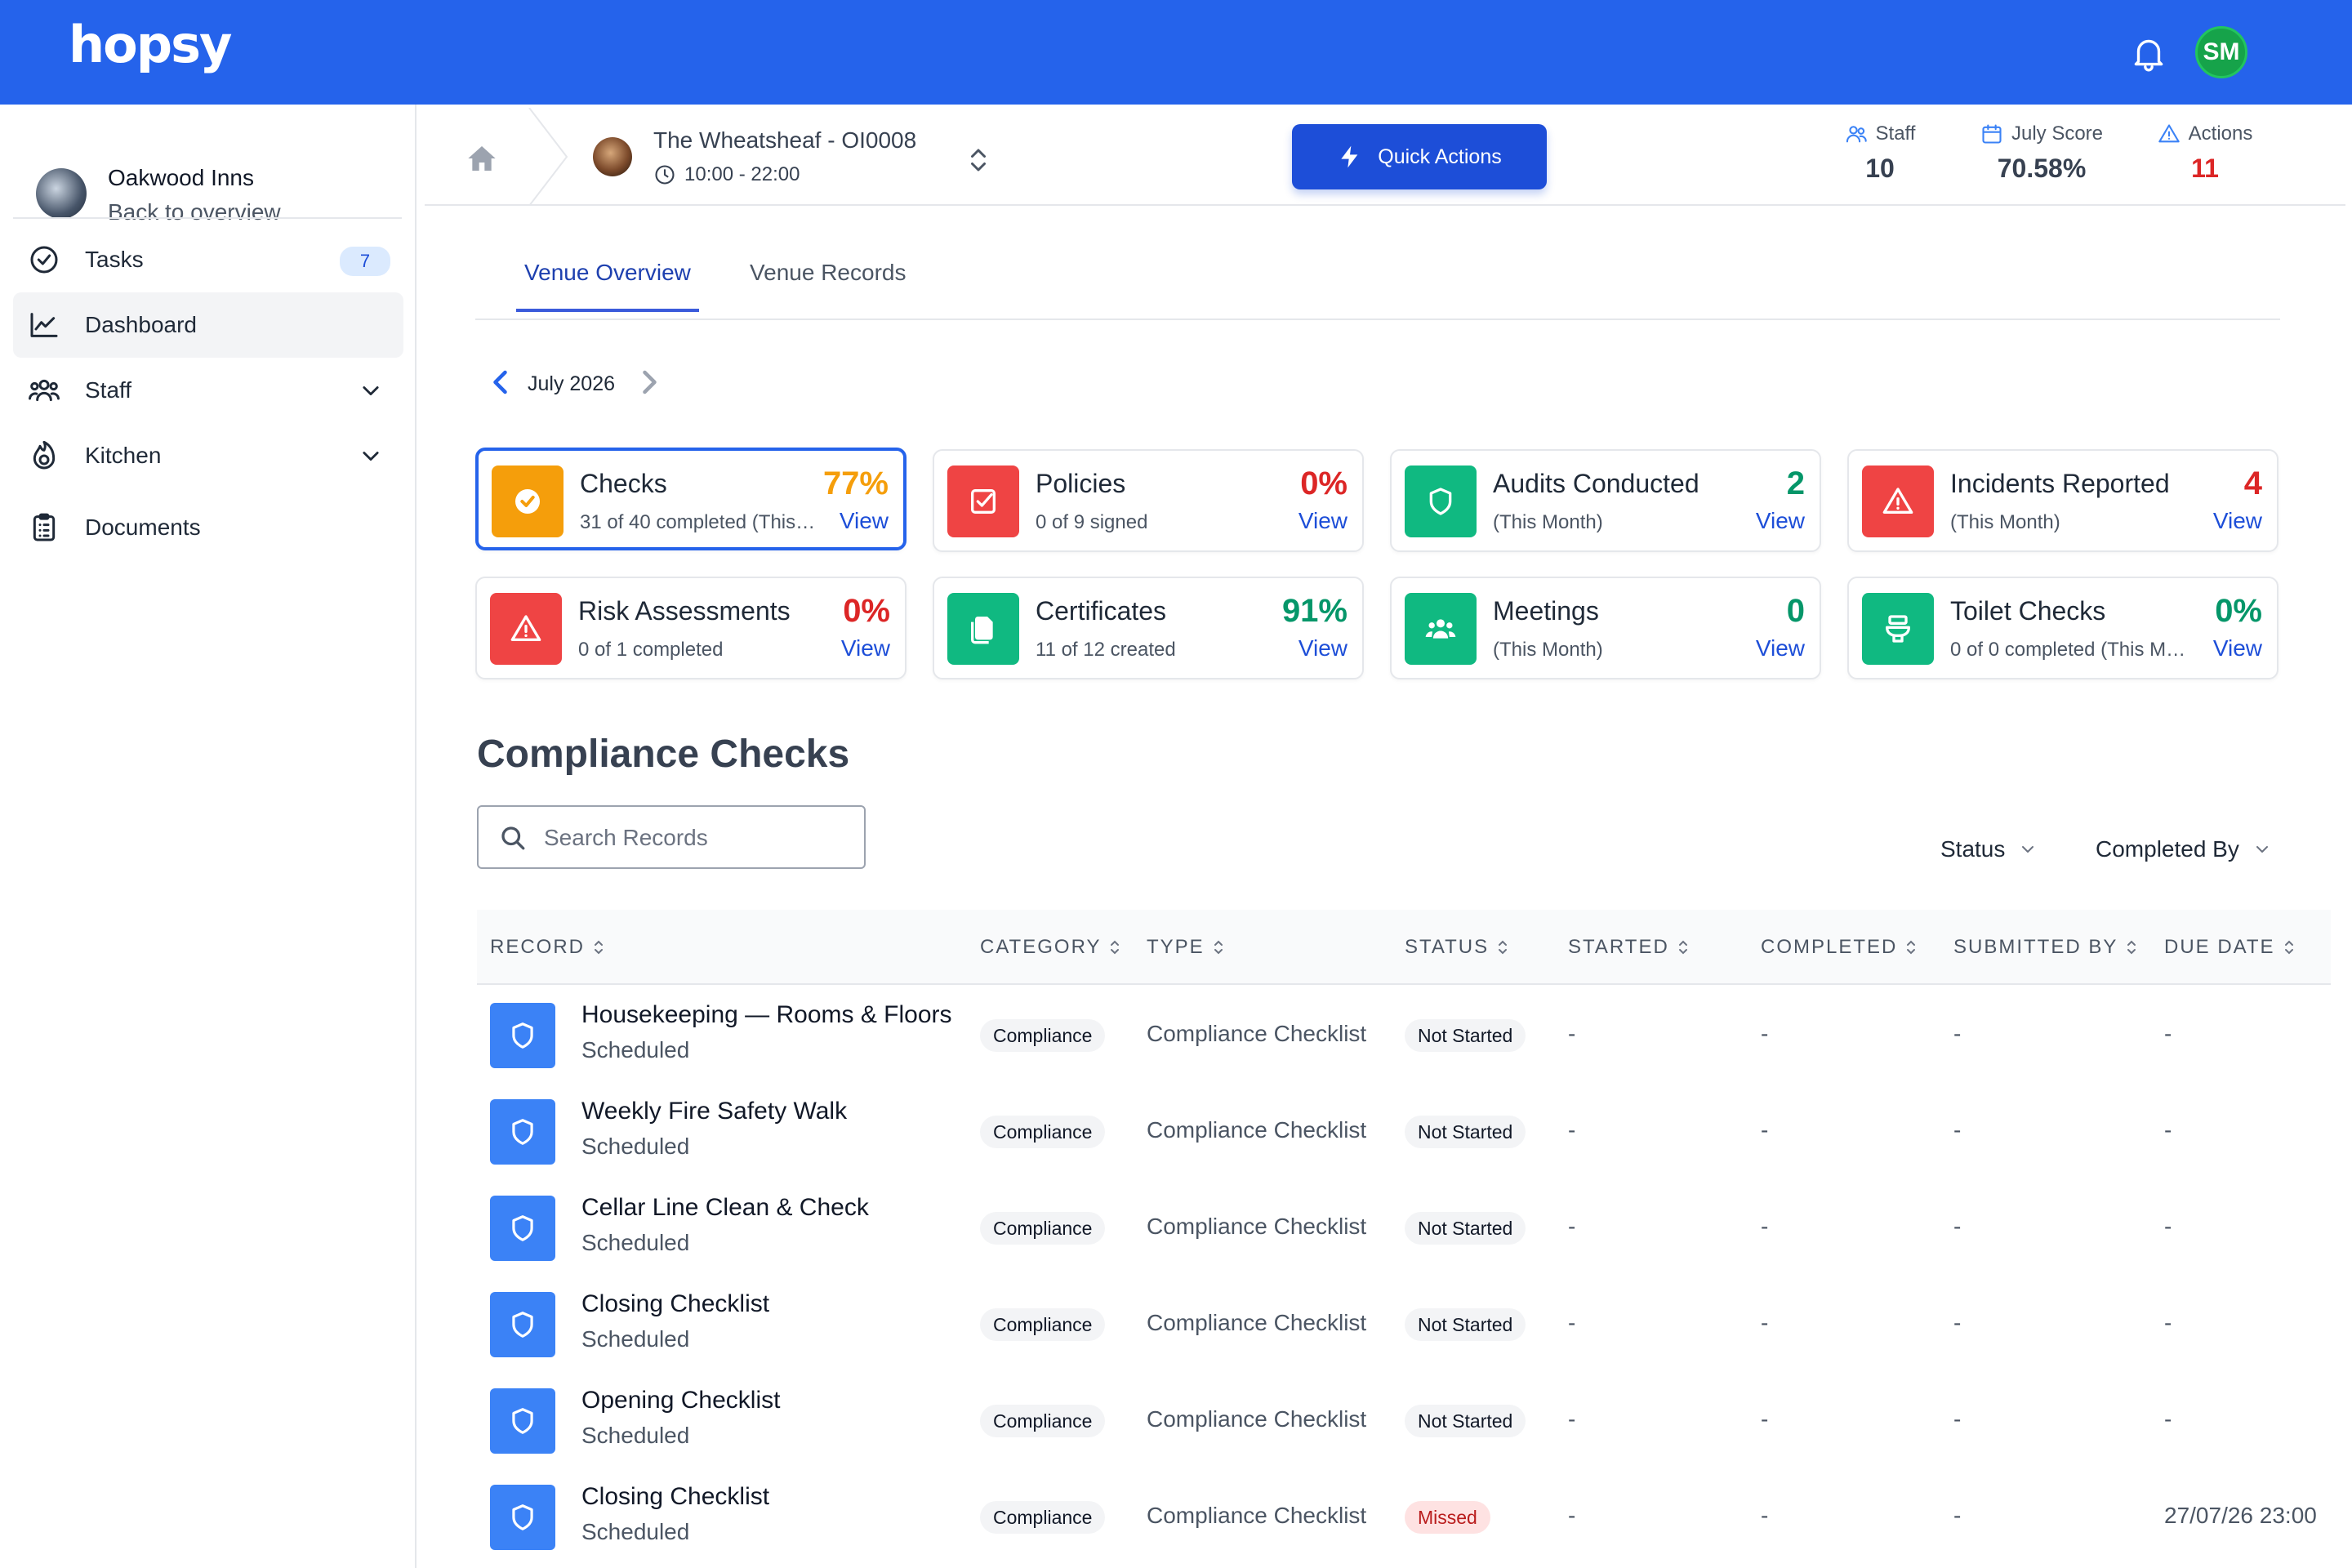  What do you see at coordinates (1989, 849) in the screenshot?
I see `status-filter: Status` at bounding box center [1989, 849].